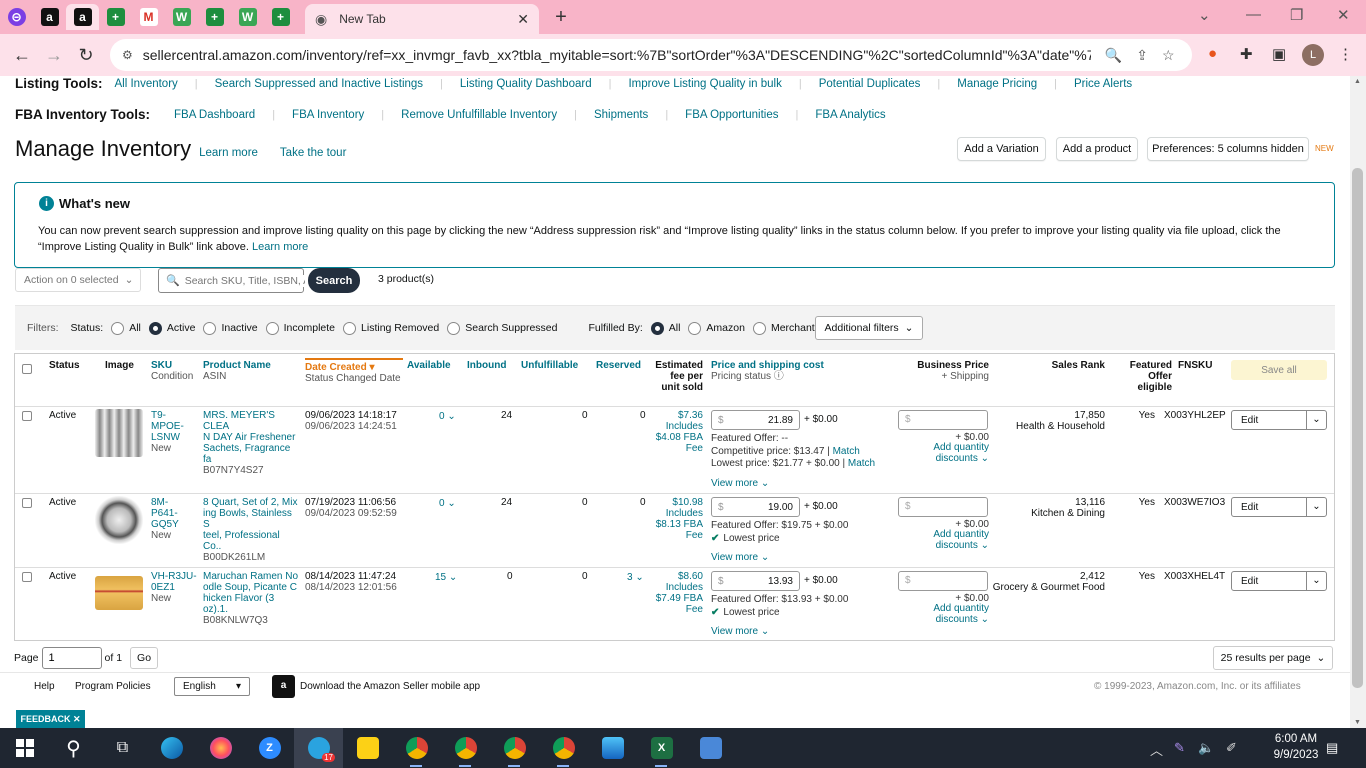  What do you see at coordinates (1097, 149) in the screenshot?
I see `add-product-button: Add a product` at bounding box center [1097, 149].